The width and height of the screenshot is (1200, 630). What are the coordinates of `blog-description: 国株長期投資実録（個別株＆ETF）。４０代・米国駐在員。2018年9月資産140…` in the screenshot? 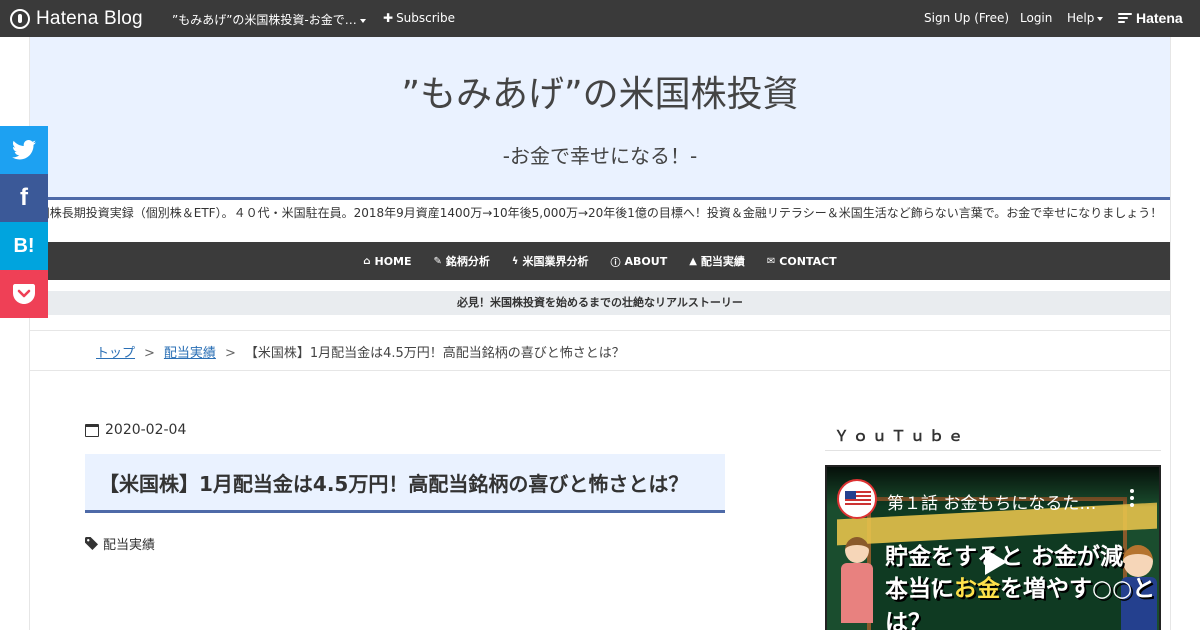 It's located at (600, 213).